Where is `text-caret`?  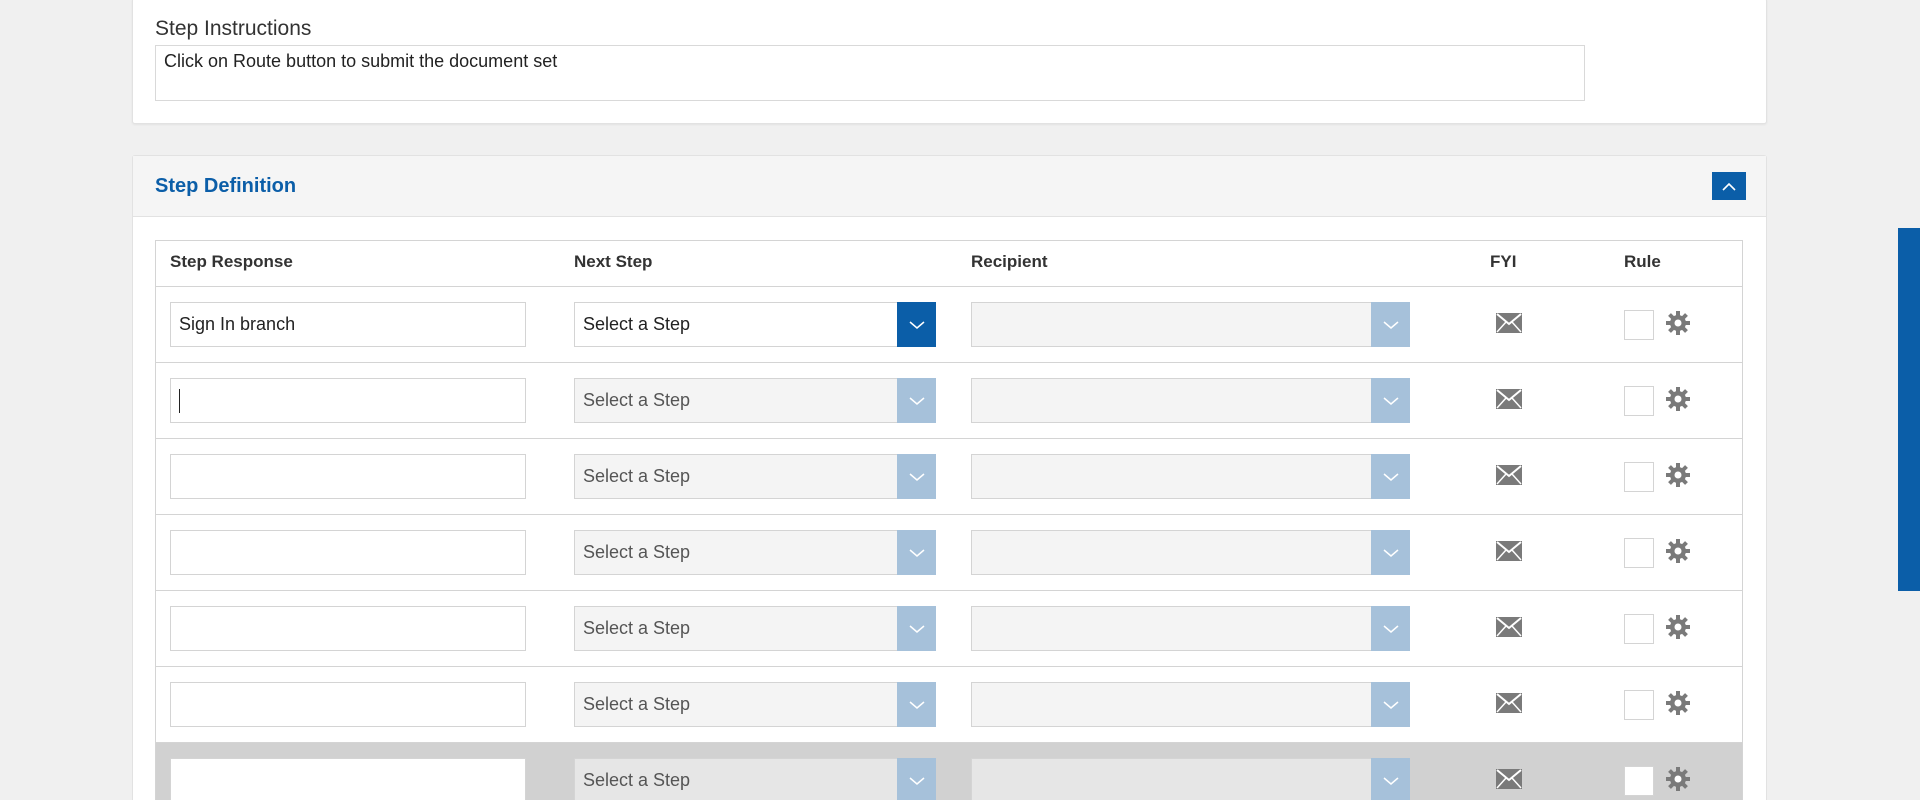 text-caret is located at coordinates (179, 401).